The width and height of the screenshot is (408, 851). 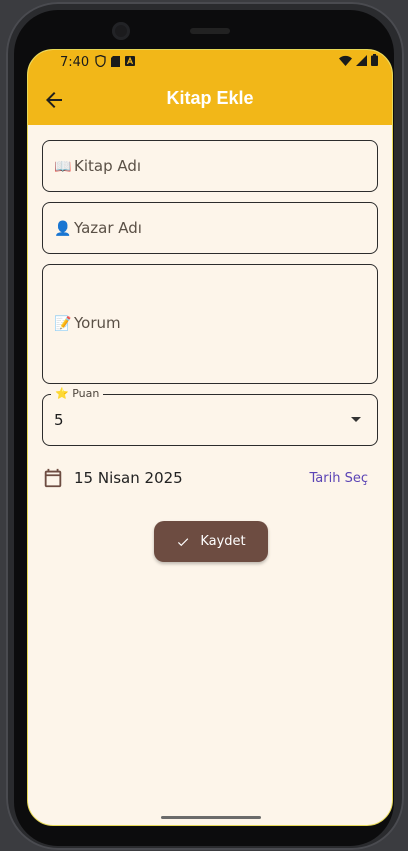 What do you see at coordinates (97, 323) in the screenshot?
I see `comment-label: Yorum` at bounding box center [97, 323].